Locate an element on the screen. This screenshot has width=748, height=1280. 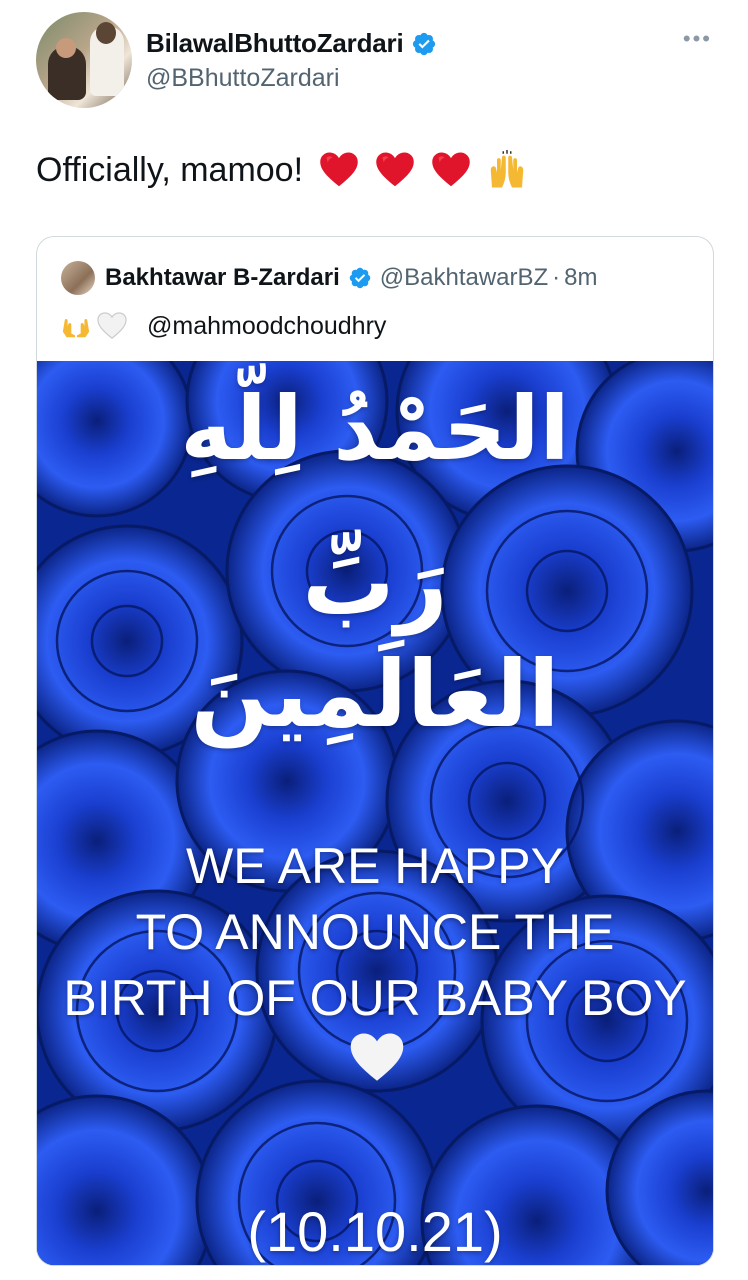
tweet-text: Officially, mamoo! is located at coordinates (281, 170).